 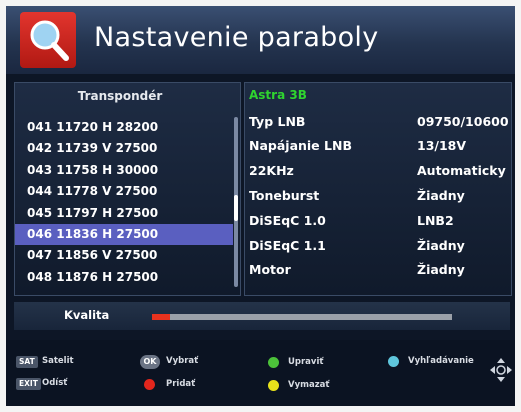 What do you see at coordinates (124, 127) in the screenshot?
I see `transponder-item: 041 11720 H 28200` at bounding box center [124, 127].